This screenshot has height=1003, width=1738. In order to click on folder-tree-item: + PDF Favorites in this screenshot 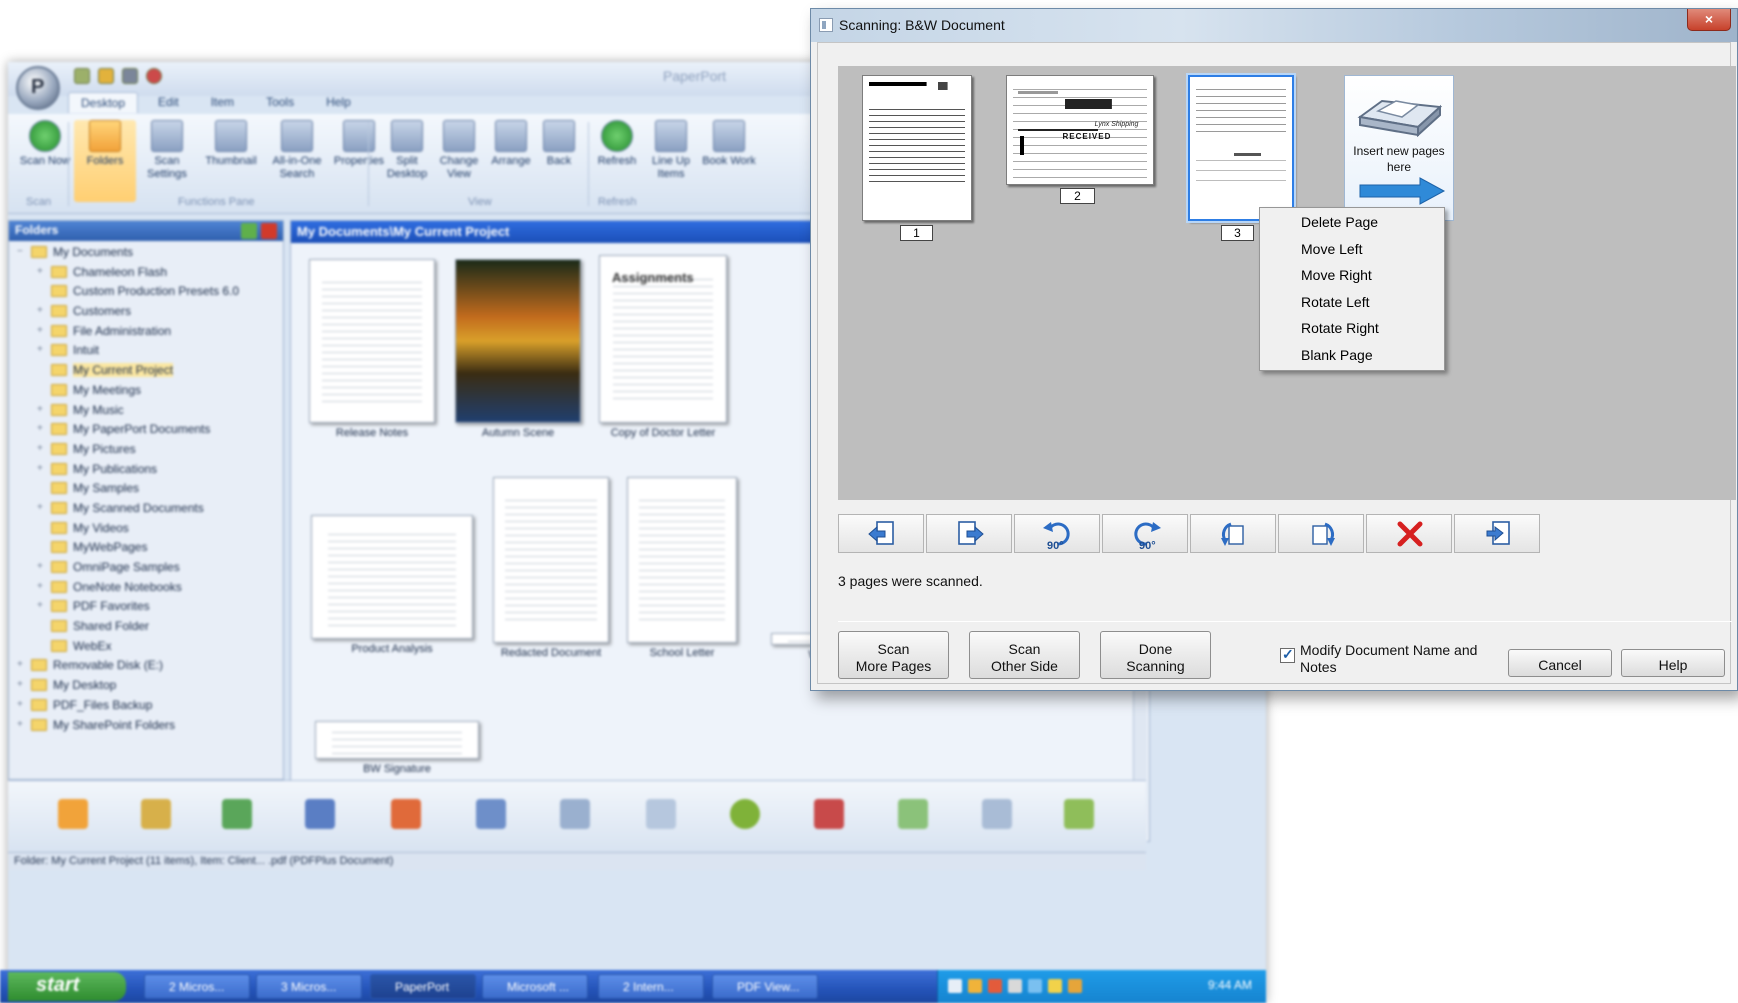, I will do `click(146, 607)`.